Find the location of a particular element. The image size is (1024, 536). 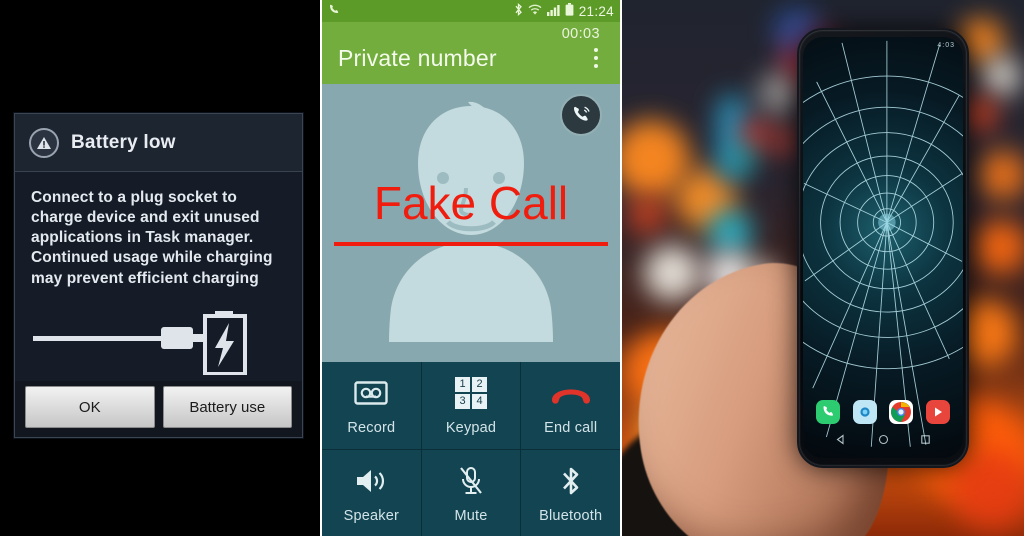

mute-button: Mute is located at coordinates (470, 493).